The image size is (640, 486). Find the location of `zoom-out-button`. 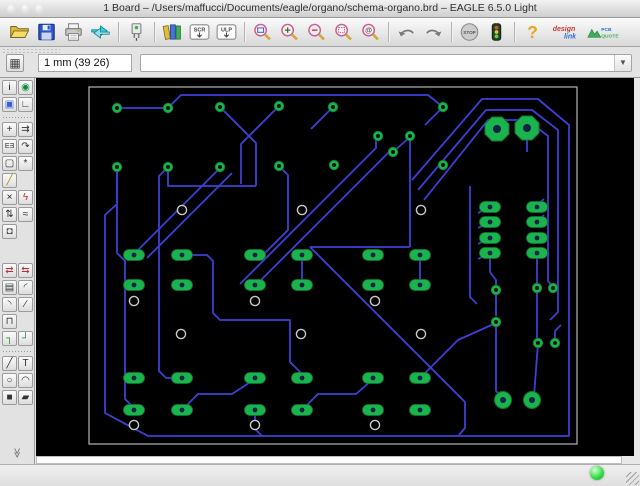

zoom-out-button is located at coordinates (316, 32).